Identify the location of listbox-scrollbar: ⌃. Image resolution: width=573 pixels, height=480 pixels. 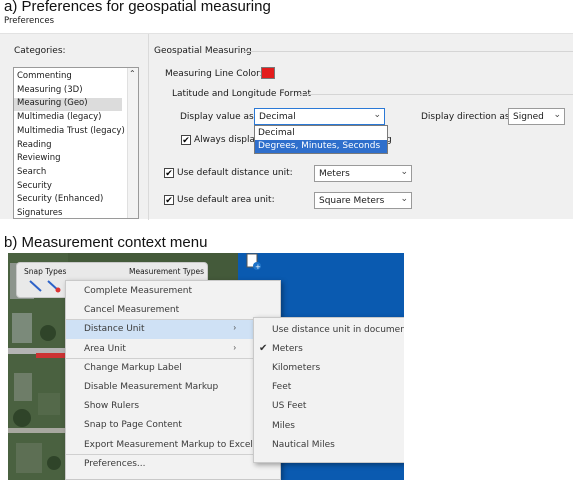
(132, 143).